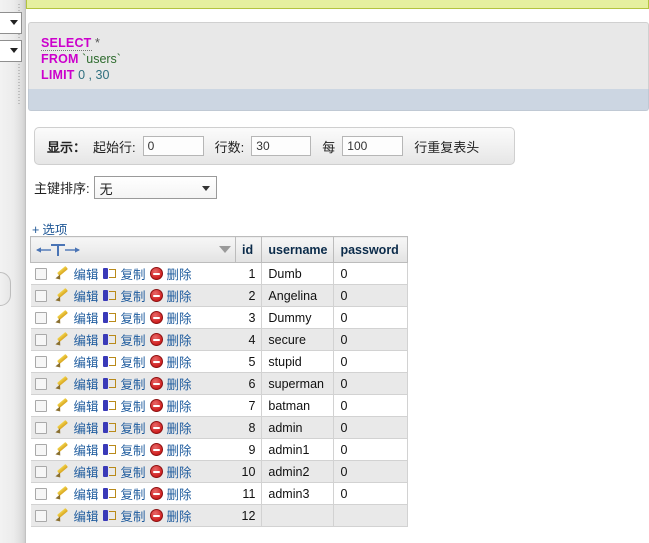 The height and width of the screenshot is (543, 649). What do you see at coordinates (155, 187) in the screenshot?
I see `primary-key-sort-select: 无` at bounding box center [155, 187].